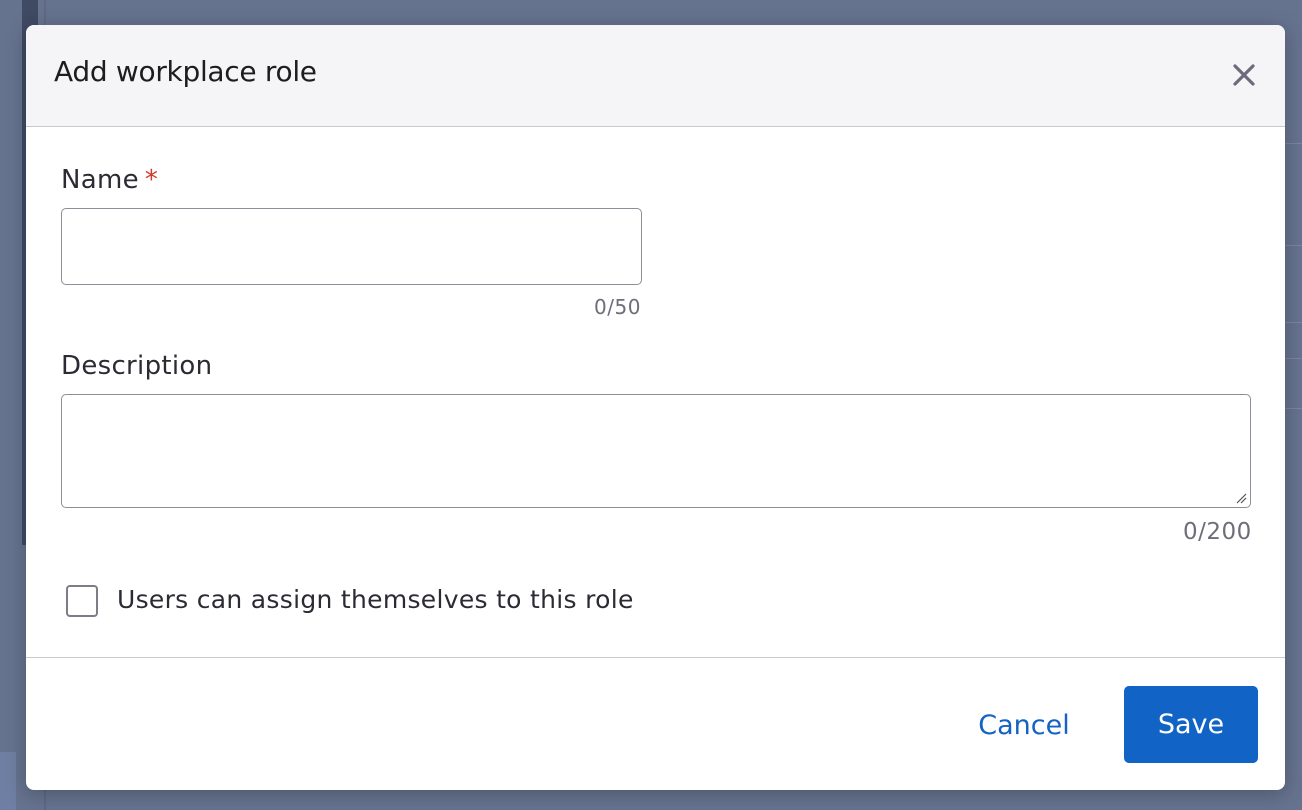 The image size is (1302, 810). Describe the element at coordinates (617, 307) in the screenshot. I see `name-char-counter: 0/50` at that location.